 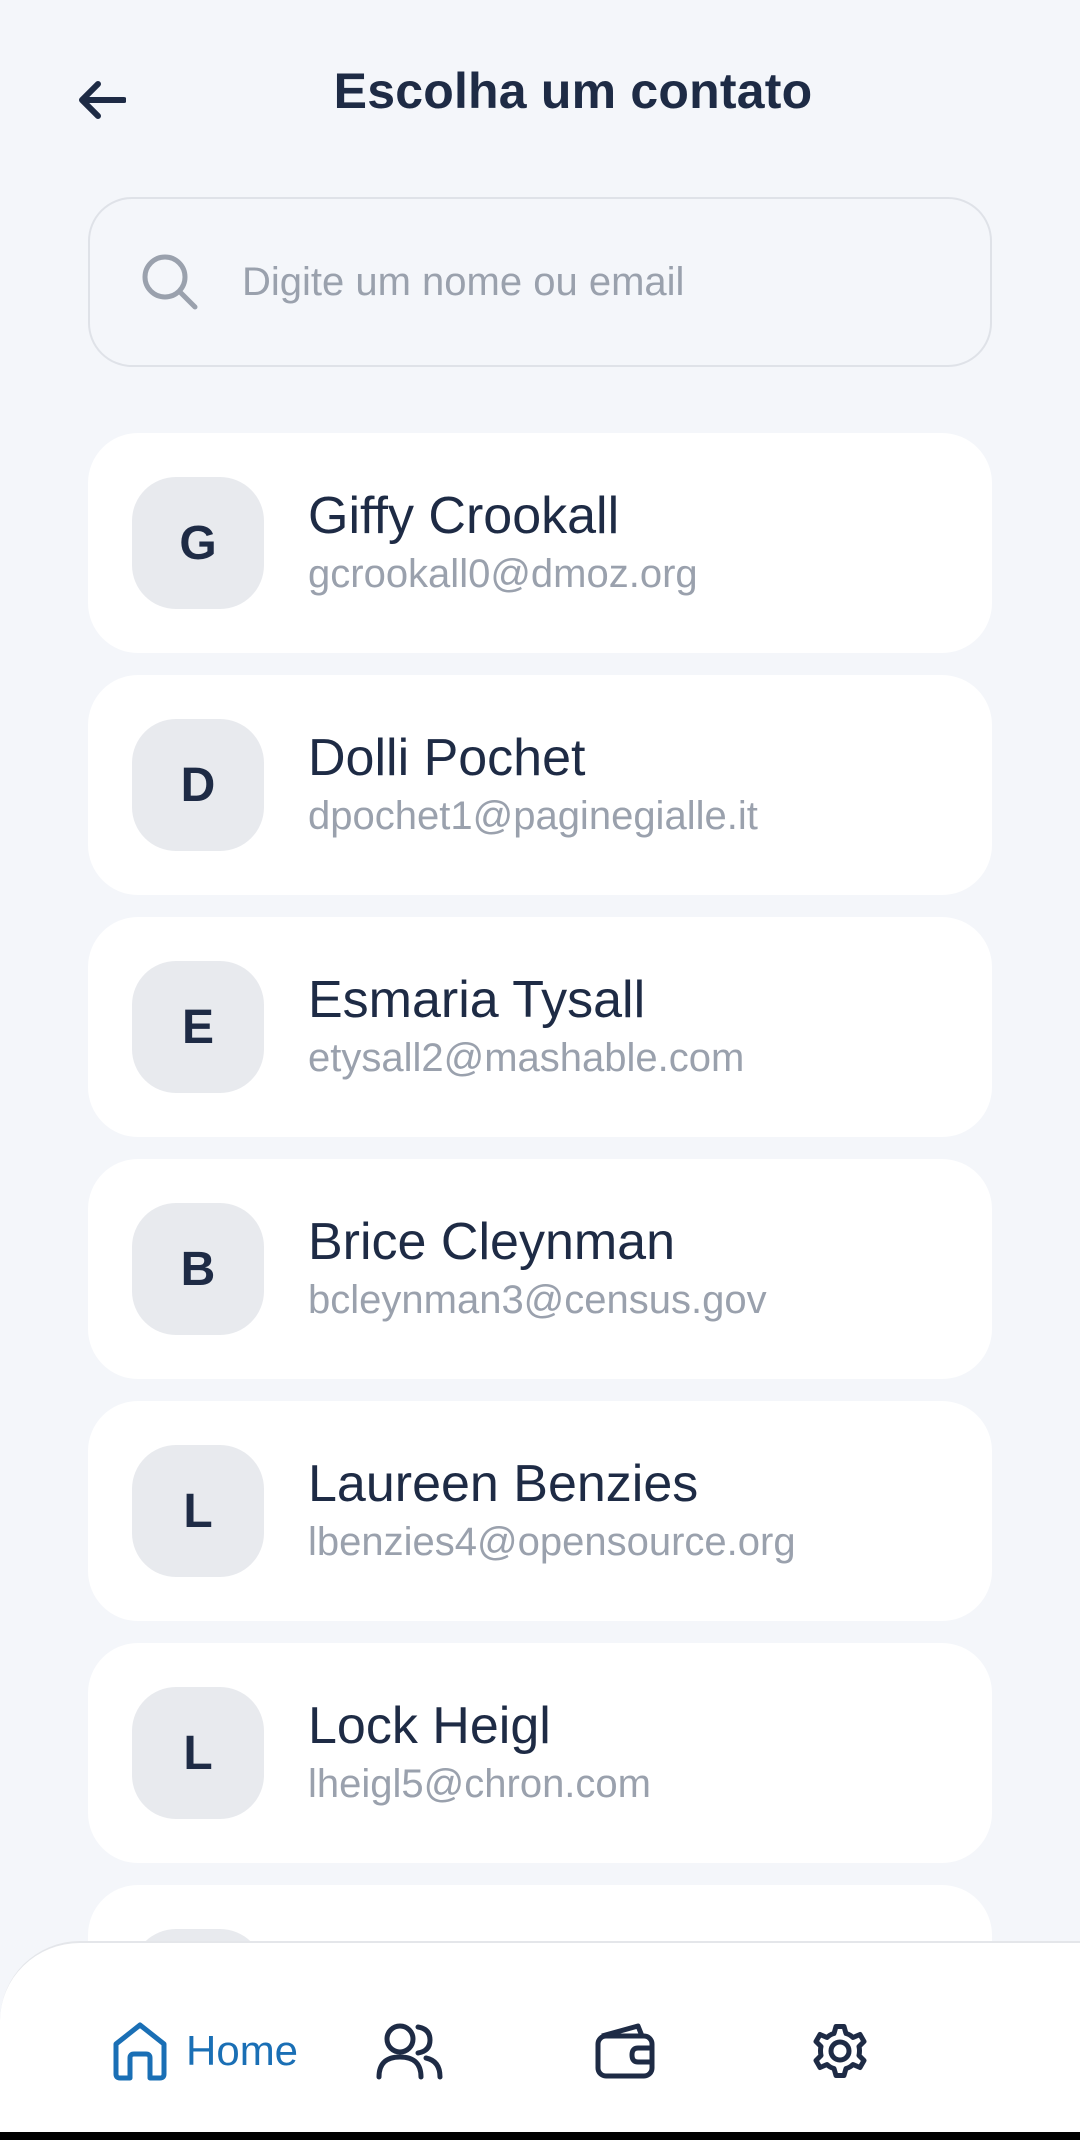 What do you see at coordinates (429, 1726) in the screenshot?
I see `contact-name: Lock Heigl` at bounding box center [429, 1726].